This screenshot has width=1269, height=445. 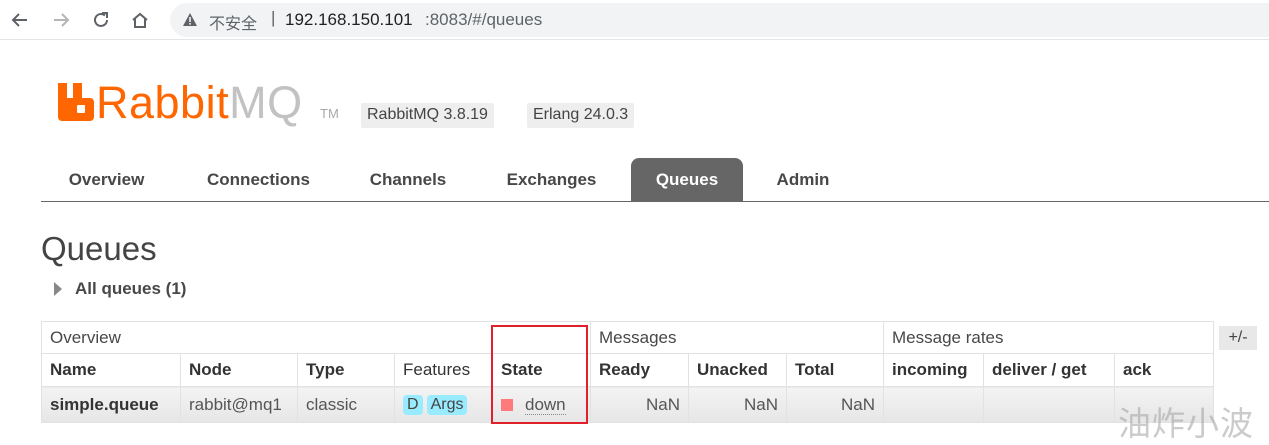 I want to click on queue-name-link: simple.queue, so click(x=111, y=404).